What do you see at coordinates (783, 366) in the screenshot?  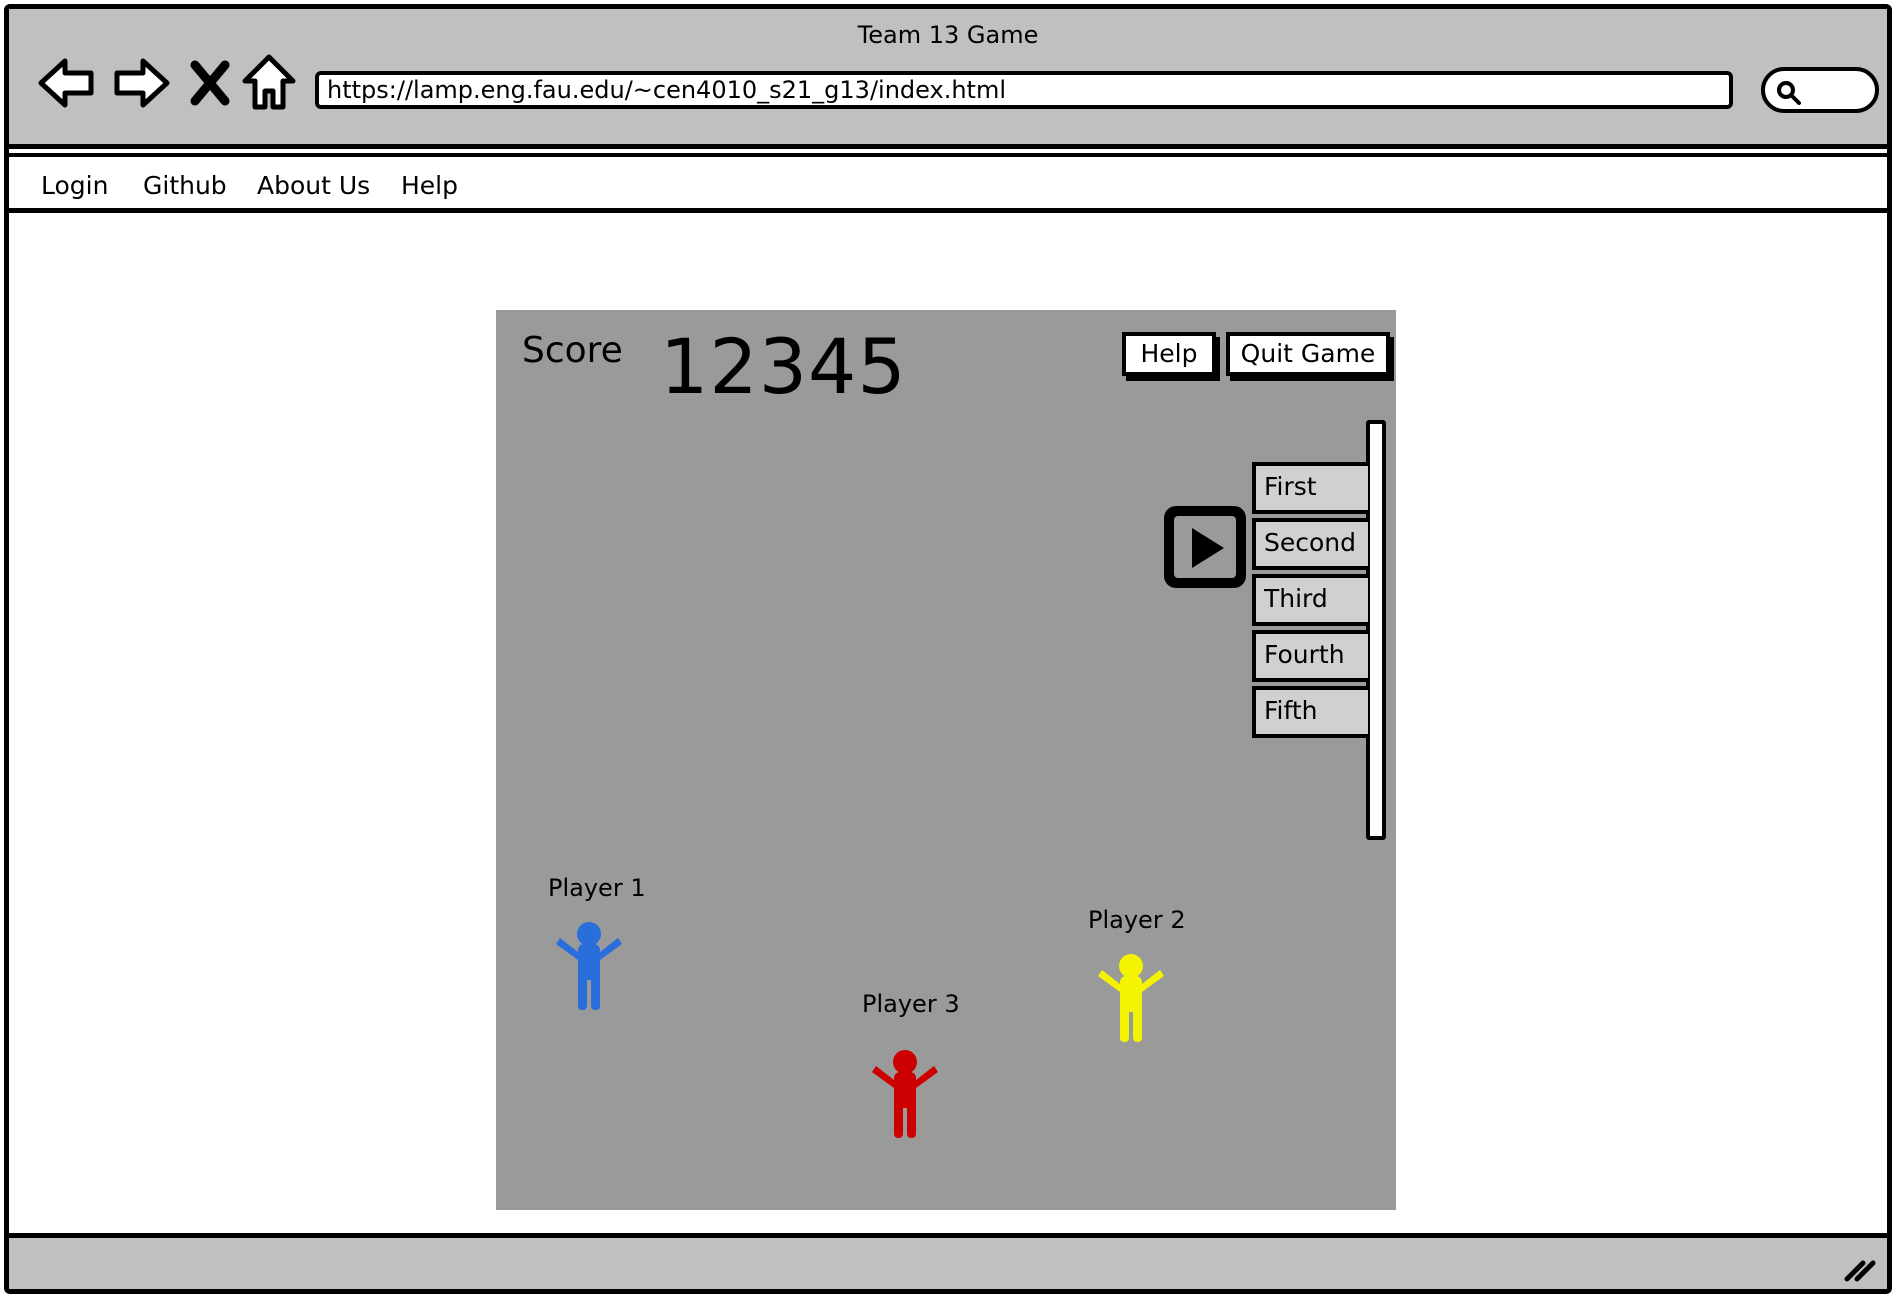 I see `score-value: 12345` at bounding box center [783, 366].